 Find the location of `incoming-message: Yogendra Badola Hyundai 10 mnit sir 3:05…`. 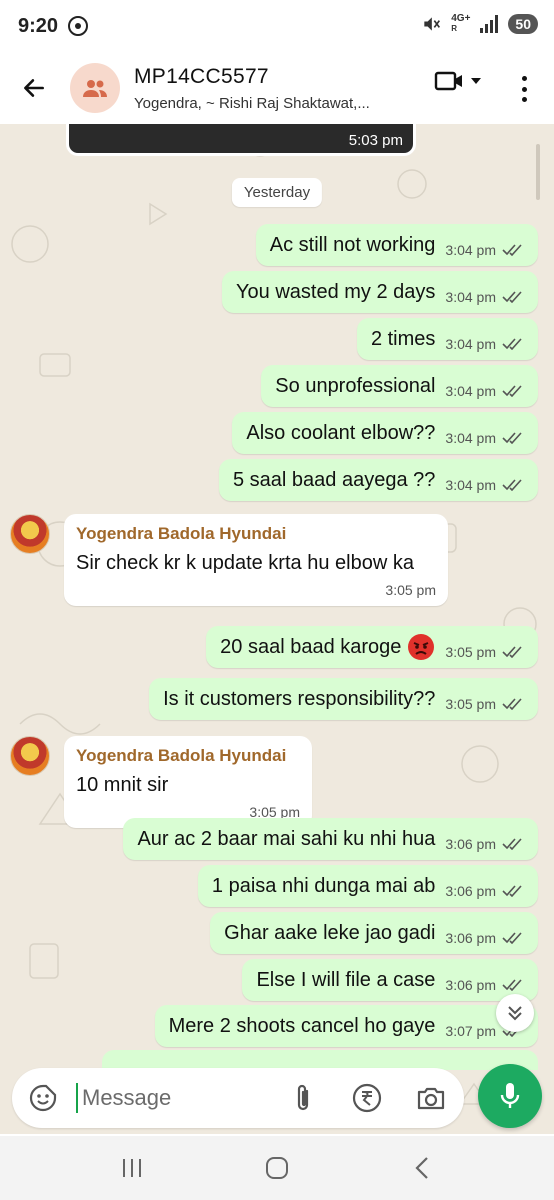

incoming-message: Yogendra Badola Hyundai 10 mnit sir 3:05… is located at coordinates (188, 782).